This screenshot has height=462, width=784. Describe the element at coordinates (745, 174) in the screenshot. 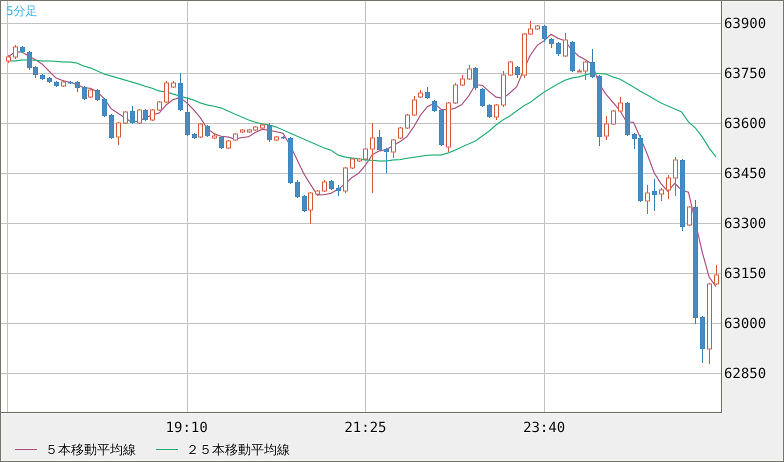

I see `axis-label: 63450` at that location.